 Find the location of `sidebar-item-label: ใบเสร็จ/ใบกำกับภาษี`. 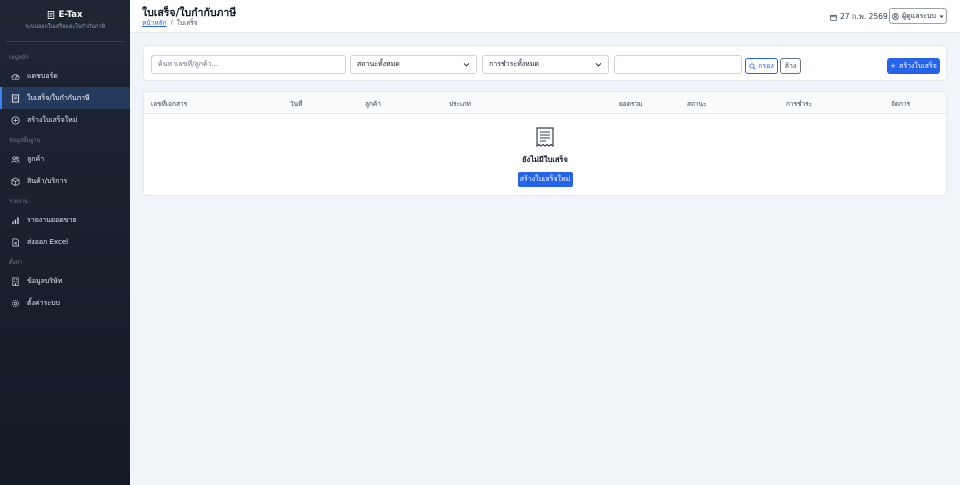

sidebar-item-label: ใบเสร็จ/ใบกำกับภาษี is located at coordinates (58, 97).